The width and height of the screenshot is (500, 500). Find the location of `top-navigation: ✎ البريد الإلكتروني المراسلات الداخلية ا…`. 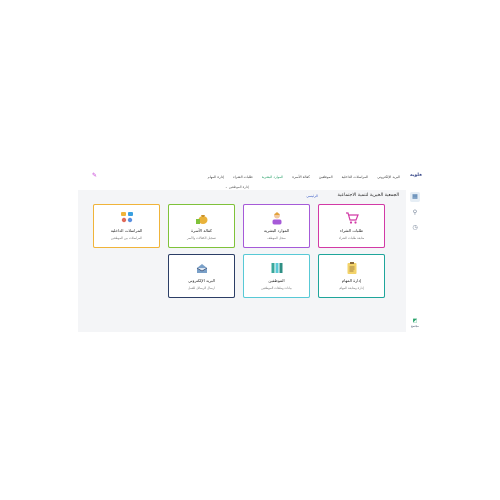

top-navigation: ✎ البريد الإلكتروني المراسلات الداخلية ا… is located at coordinates (242, 179).